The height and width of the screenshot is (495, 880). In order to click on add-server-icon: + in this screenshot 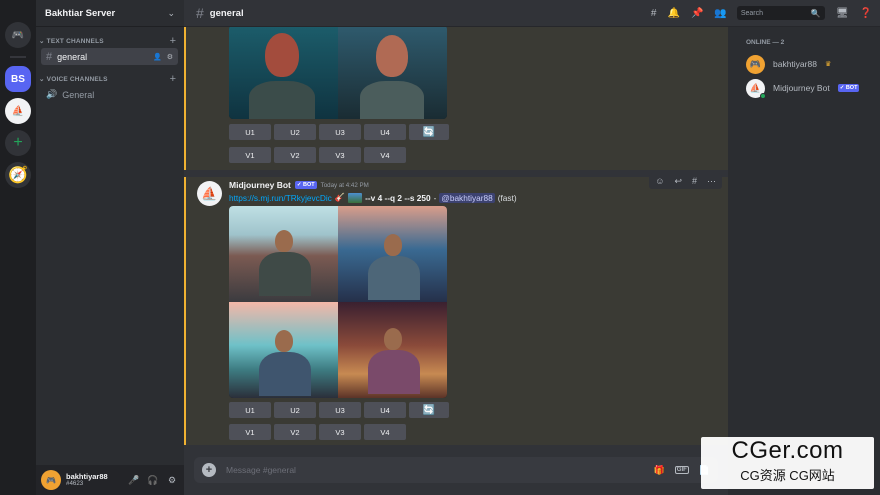, I will do `click(18, 143)`.